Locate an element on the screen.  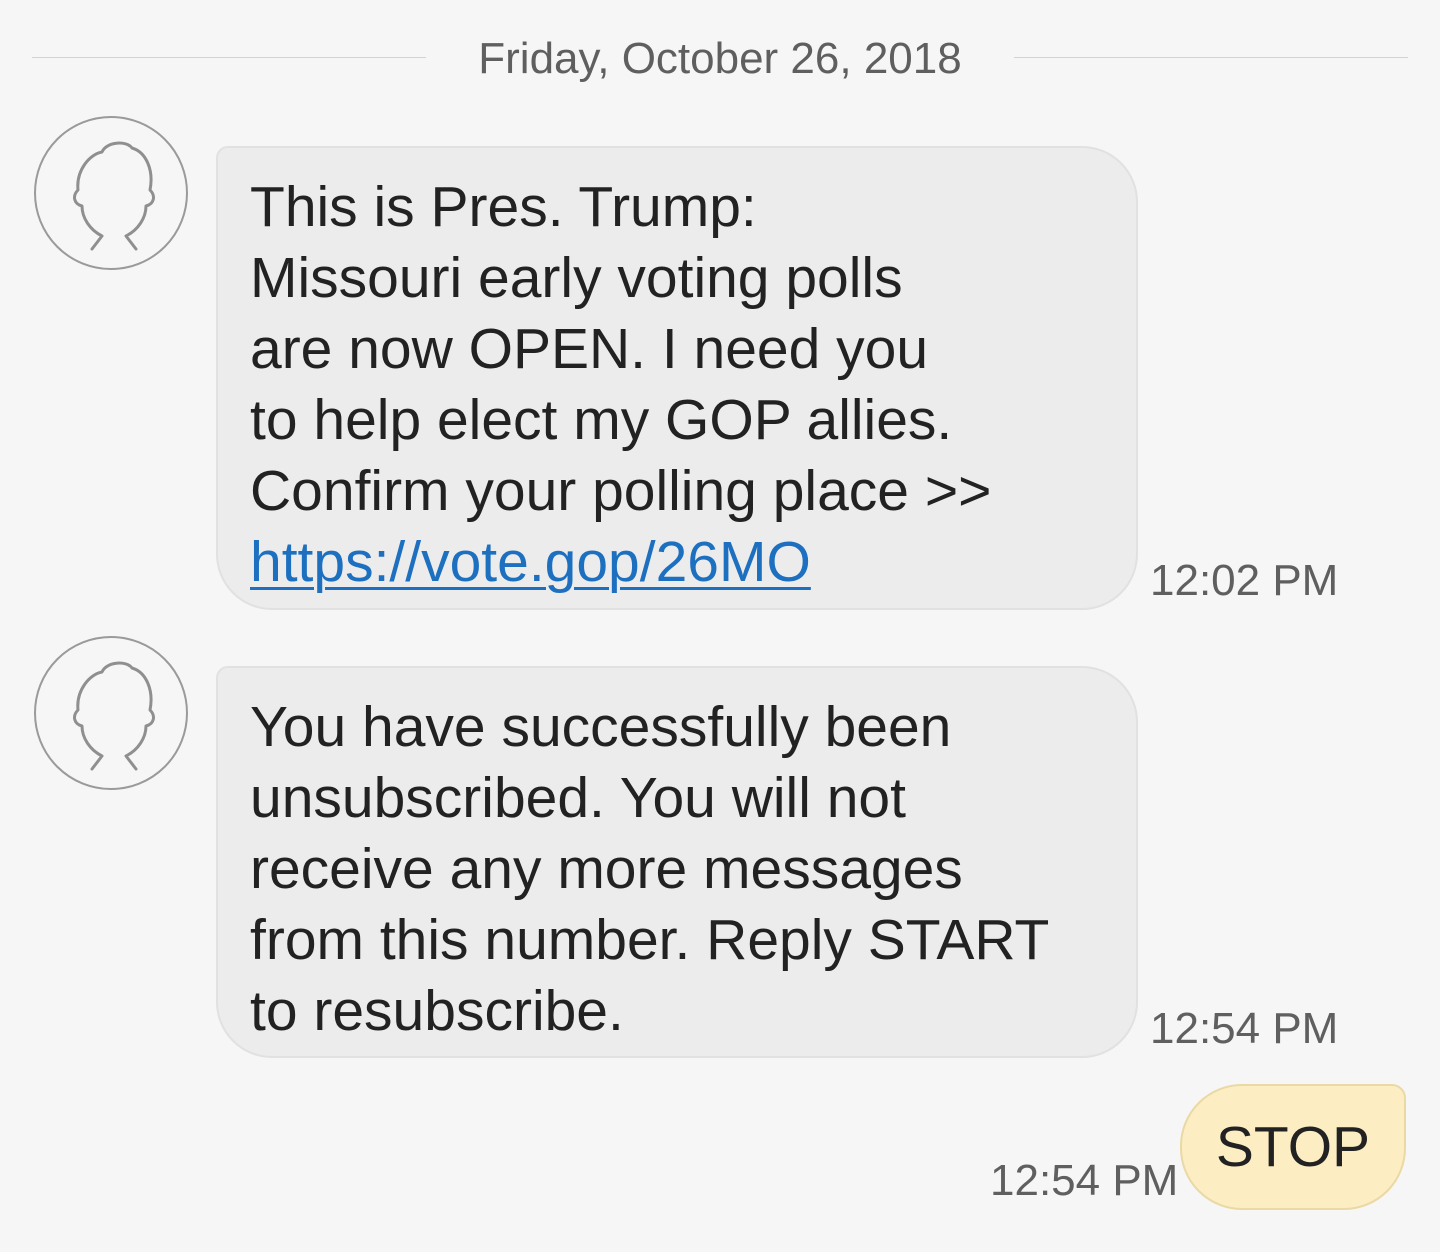
message-line: are now OPEN. I need you is located at coordinates (589, 349).